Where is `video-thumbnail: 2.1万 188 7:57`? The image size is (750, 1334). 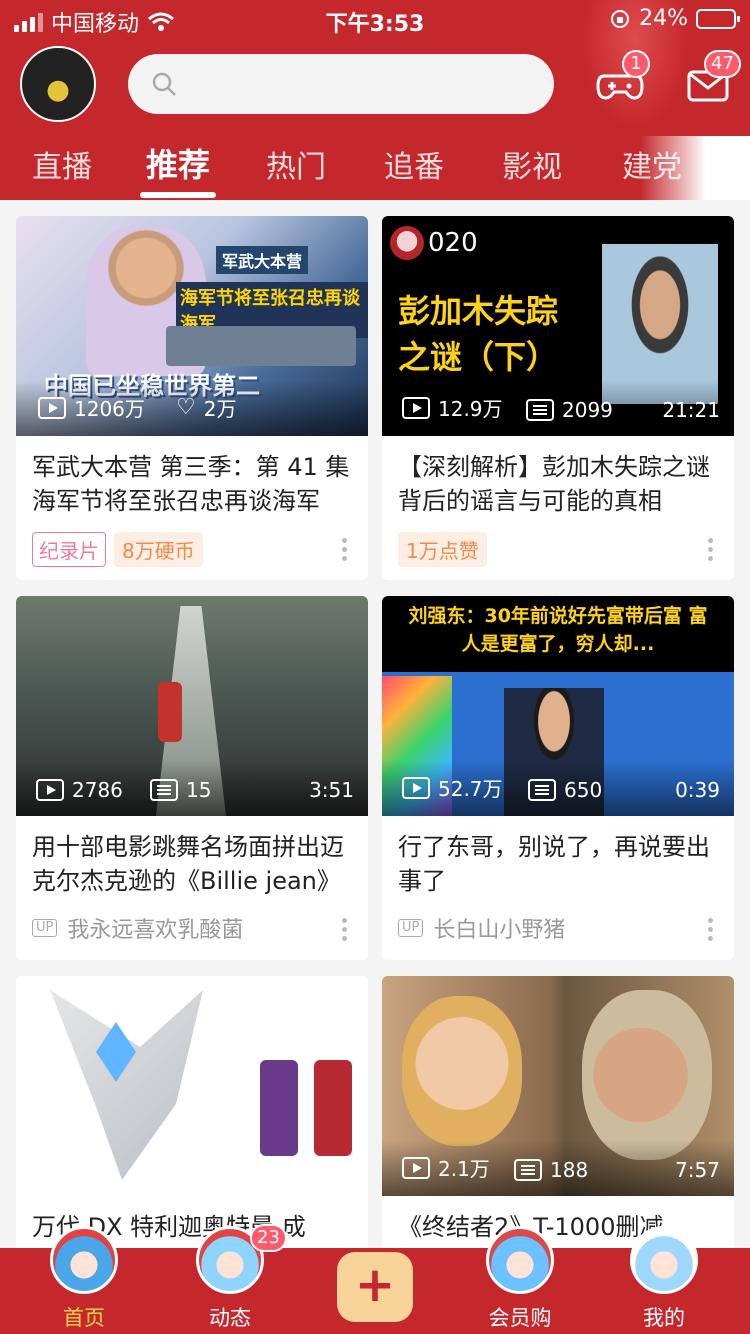 video-thumbnail: 2.1万 188 7:57 is located at coordinates (558, 1086).